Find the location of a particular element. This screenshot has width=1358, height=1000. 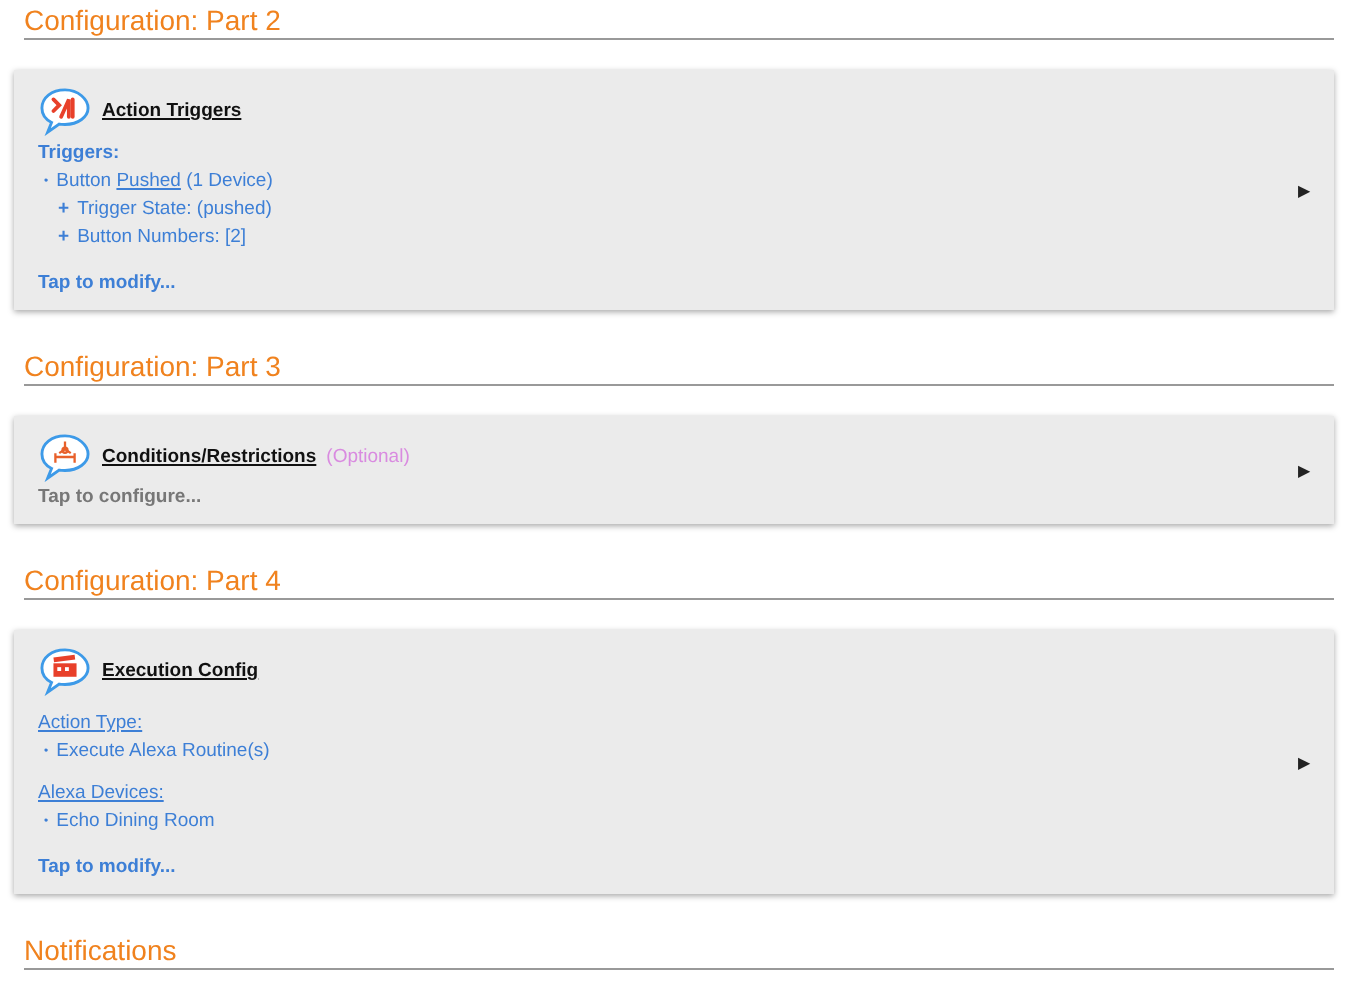

card-title: Action Triggers is located at coordinates (172, 111).